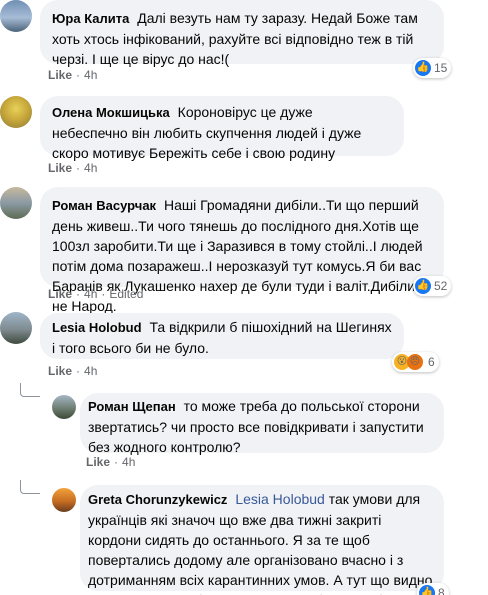 Image resolution: width=488 pixels, height=595 pixels. What do you see at coordinates (431, 362) in the screenshot?
I see `reaction-count: 6` at bounding box center [431, 362].